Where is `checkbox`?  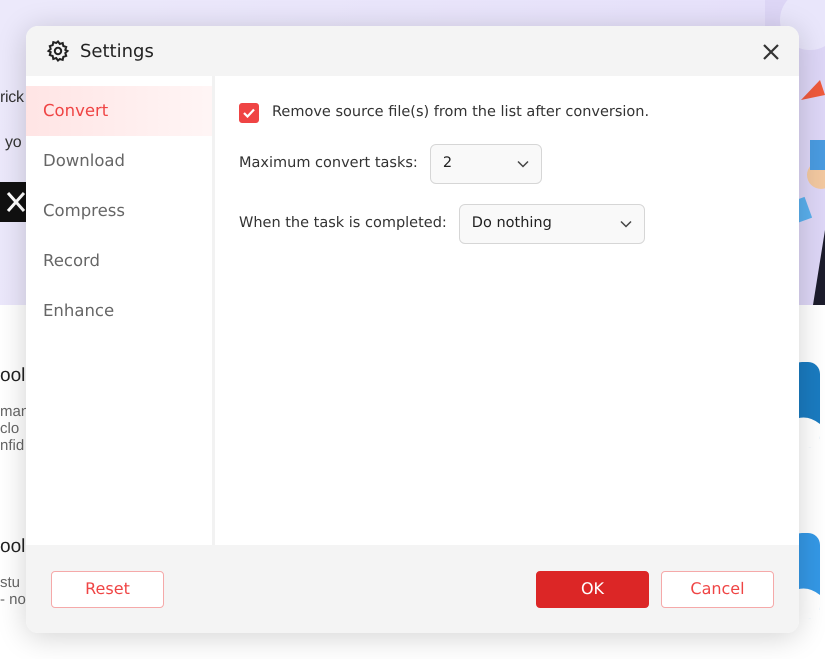
checkbox is located at coordinates (249, 112).